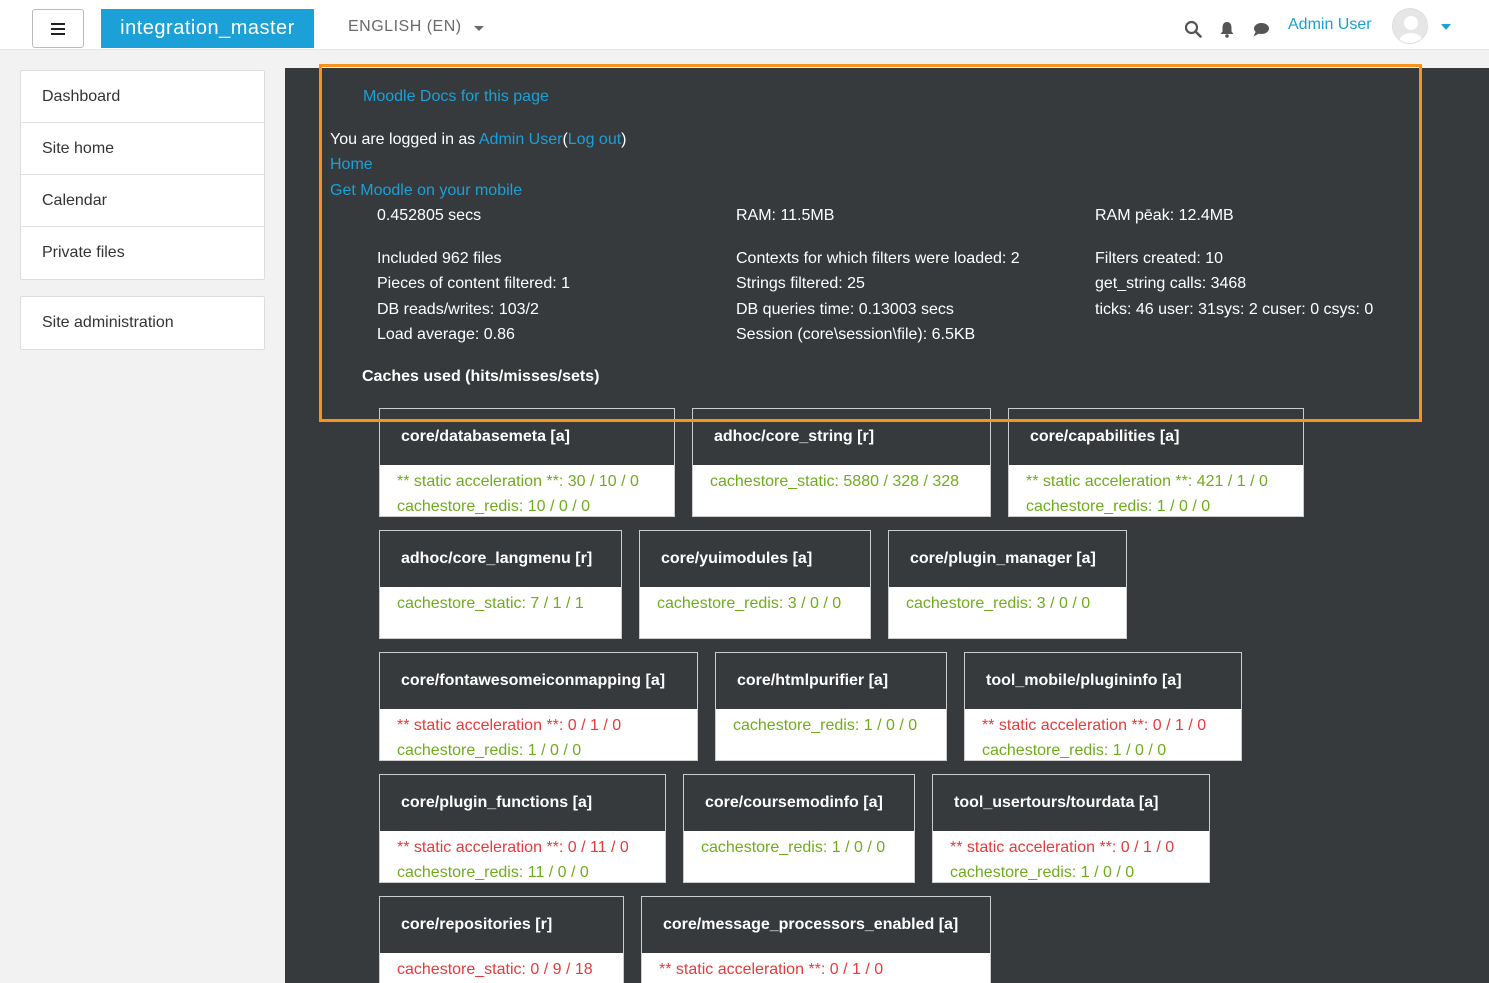 Image resolution: width=1489 pixels, height=983 pixels. I want to click on chat-icon, so click(1261, 29).